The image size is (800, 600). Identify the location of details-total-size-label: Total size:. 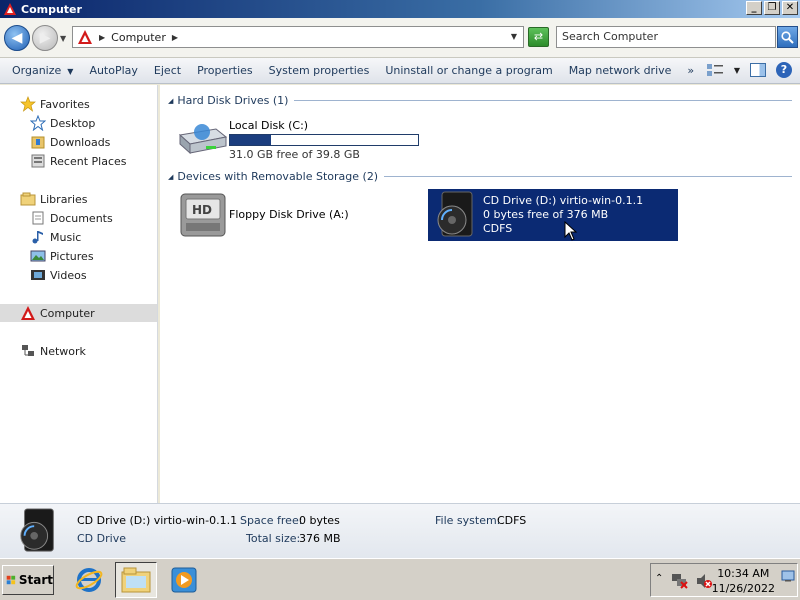
(273, 538).